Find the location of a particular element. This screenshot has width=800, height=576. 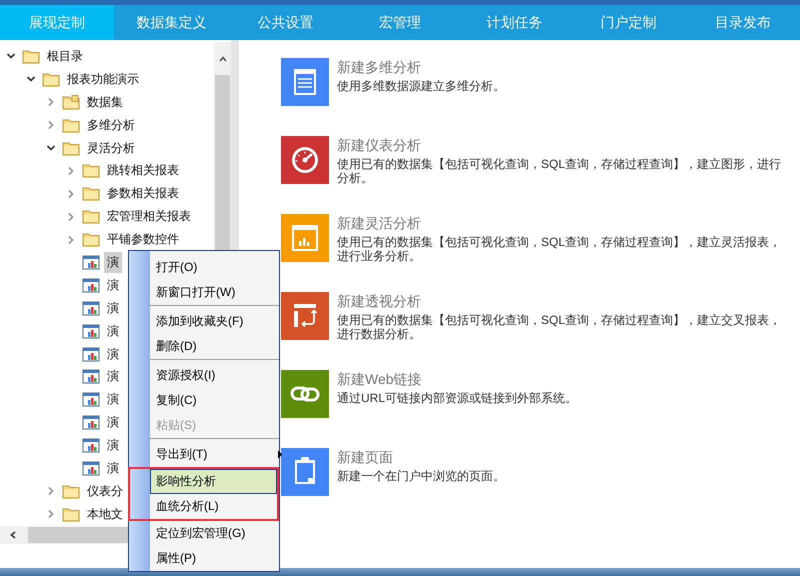

card-description: 新建一个在门户中浏览的页面。 is located at coordinates (421, 476).